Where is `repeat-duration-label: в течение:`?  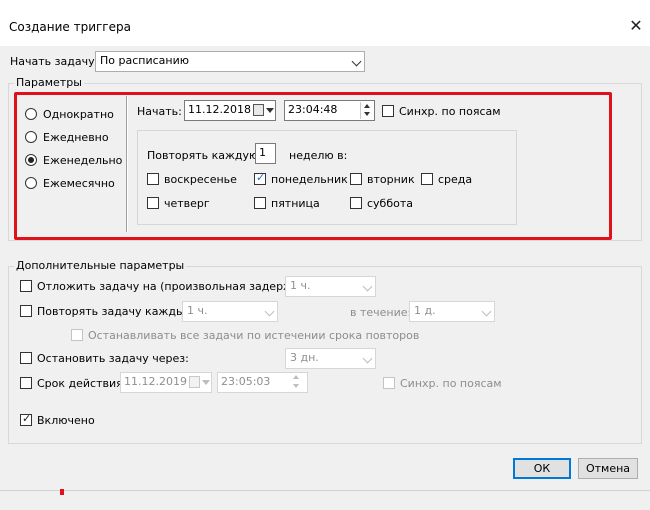 repeat-duration-label: в течение: is located at coordinates (381, 312).